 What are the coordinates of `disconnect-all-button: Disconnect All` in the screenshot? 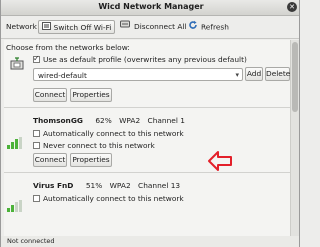 It's located at (153, 27).